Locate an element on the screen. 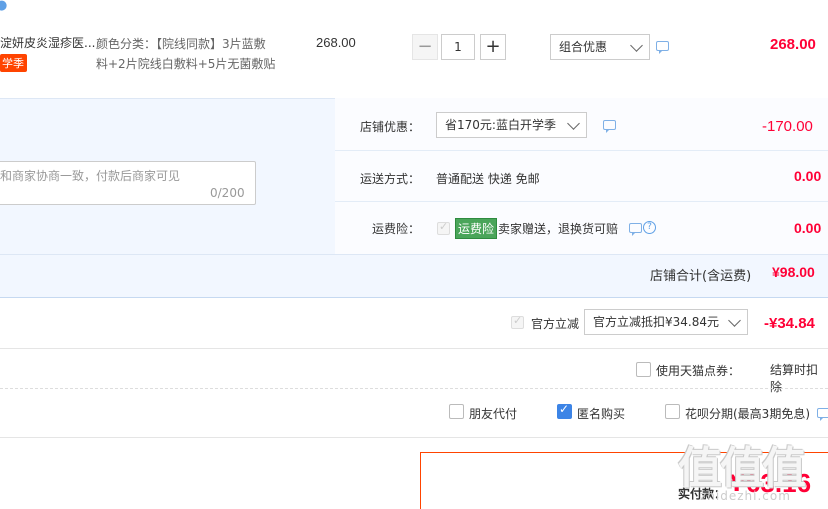  official-discount-label: 官方立减 is located at coordinates (555, 324).